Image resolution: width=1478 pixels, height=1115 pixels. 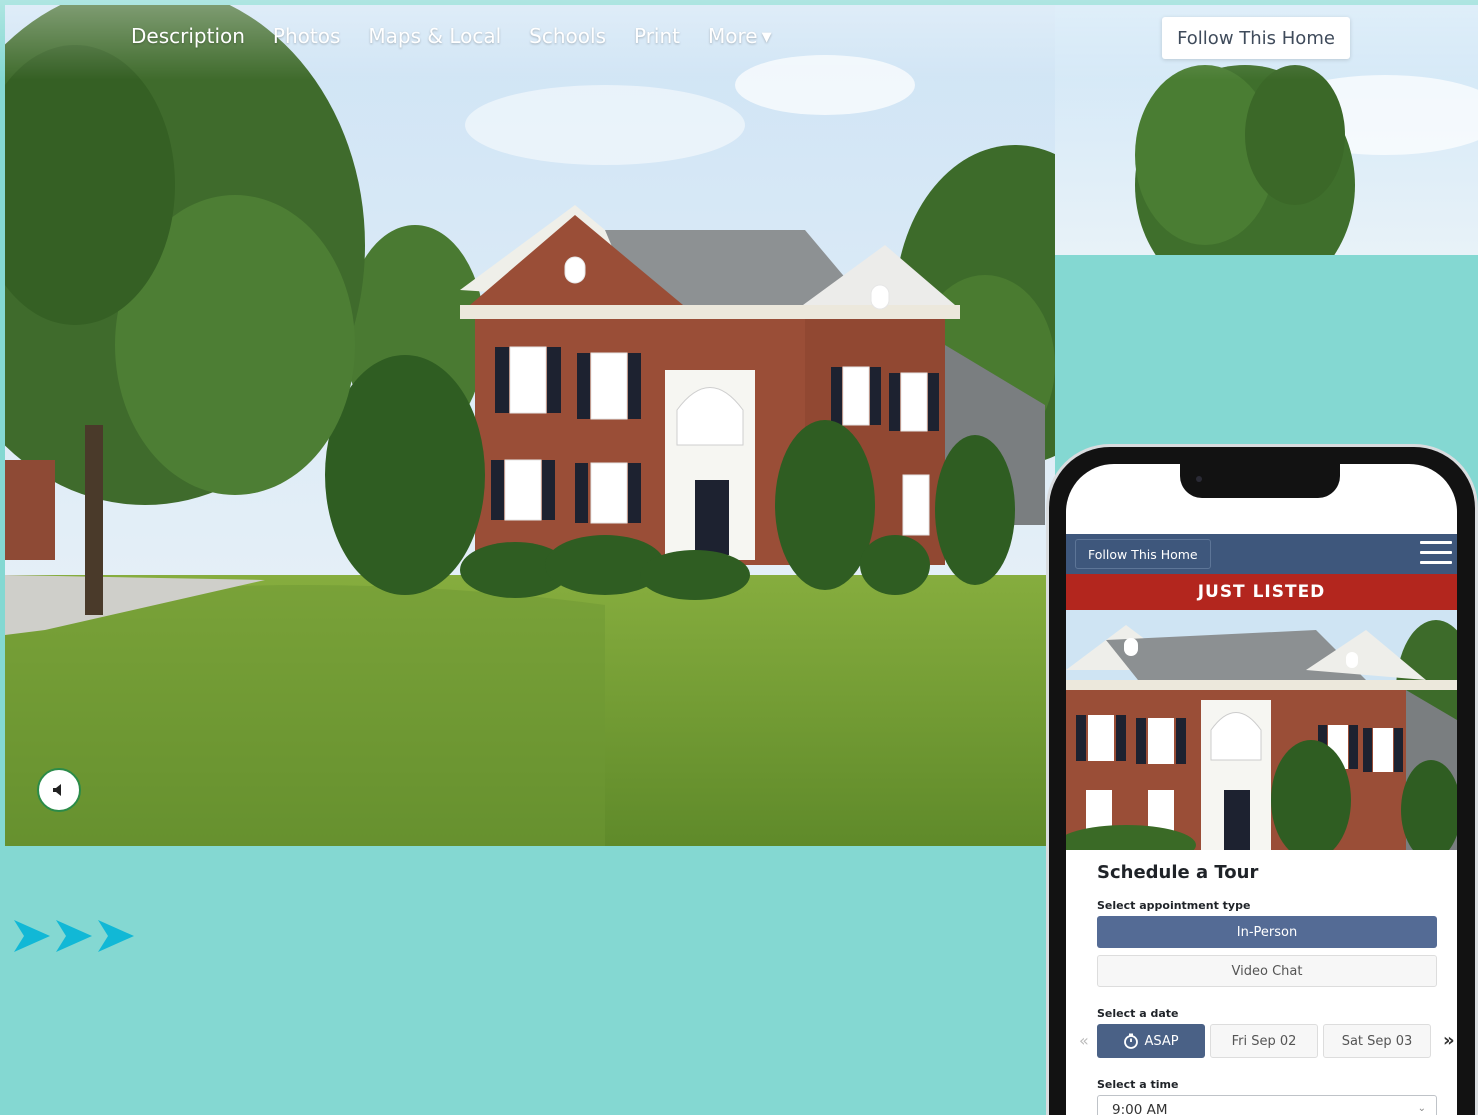 I want to click on just-listed-banner: JUST LISTED, so click(x=1261, y=592).